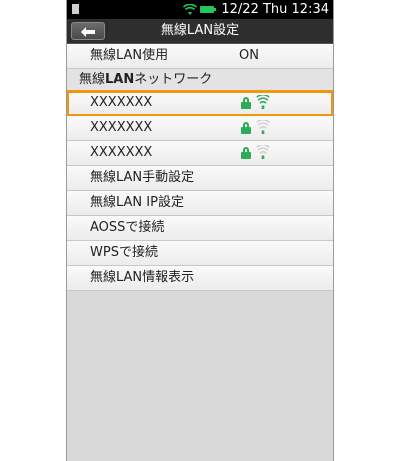 The width and height of the screenshot is (400, 461). What do you see at coordinates (275, 9) in the screenshot?
I see `status-datetime: 12/22 Thu 12:34` at bounding box center [275, 9].